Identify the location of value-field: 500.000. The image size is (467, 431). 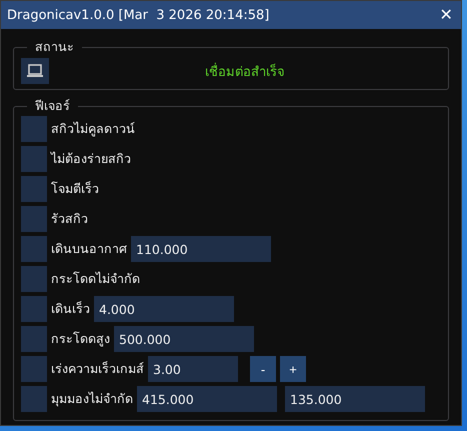
(184, 339).